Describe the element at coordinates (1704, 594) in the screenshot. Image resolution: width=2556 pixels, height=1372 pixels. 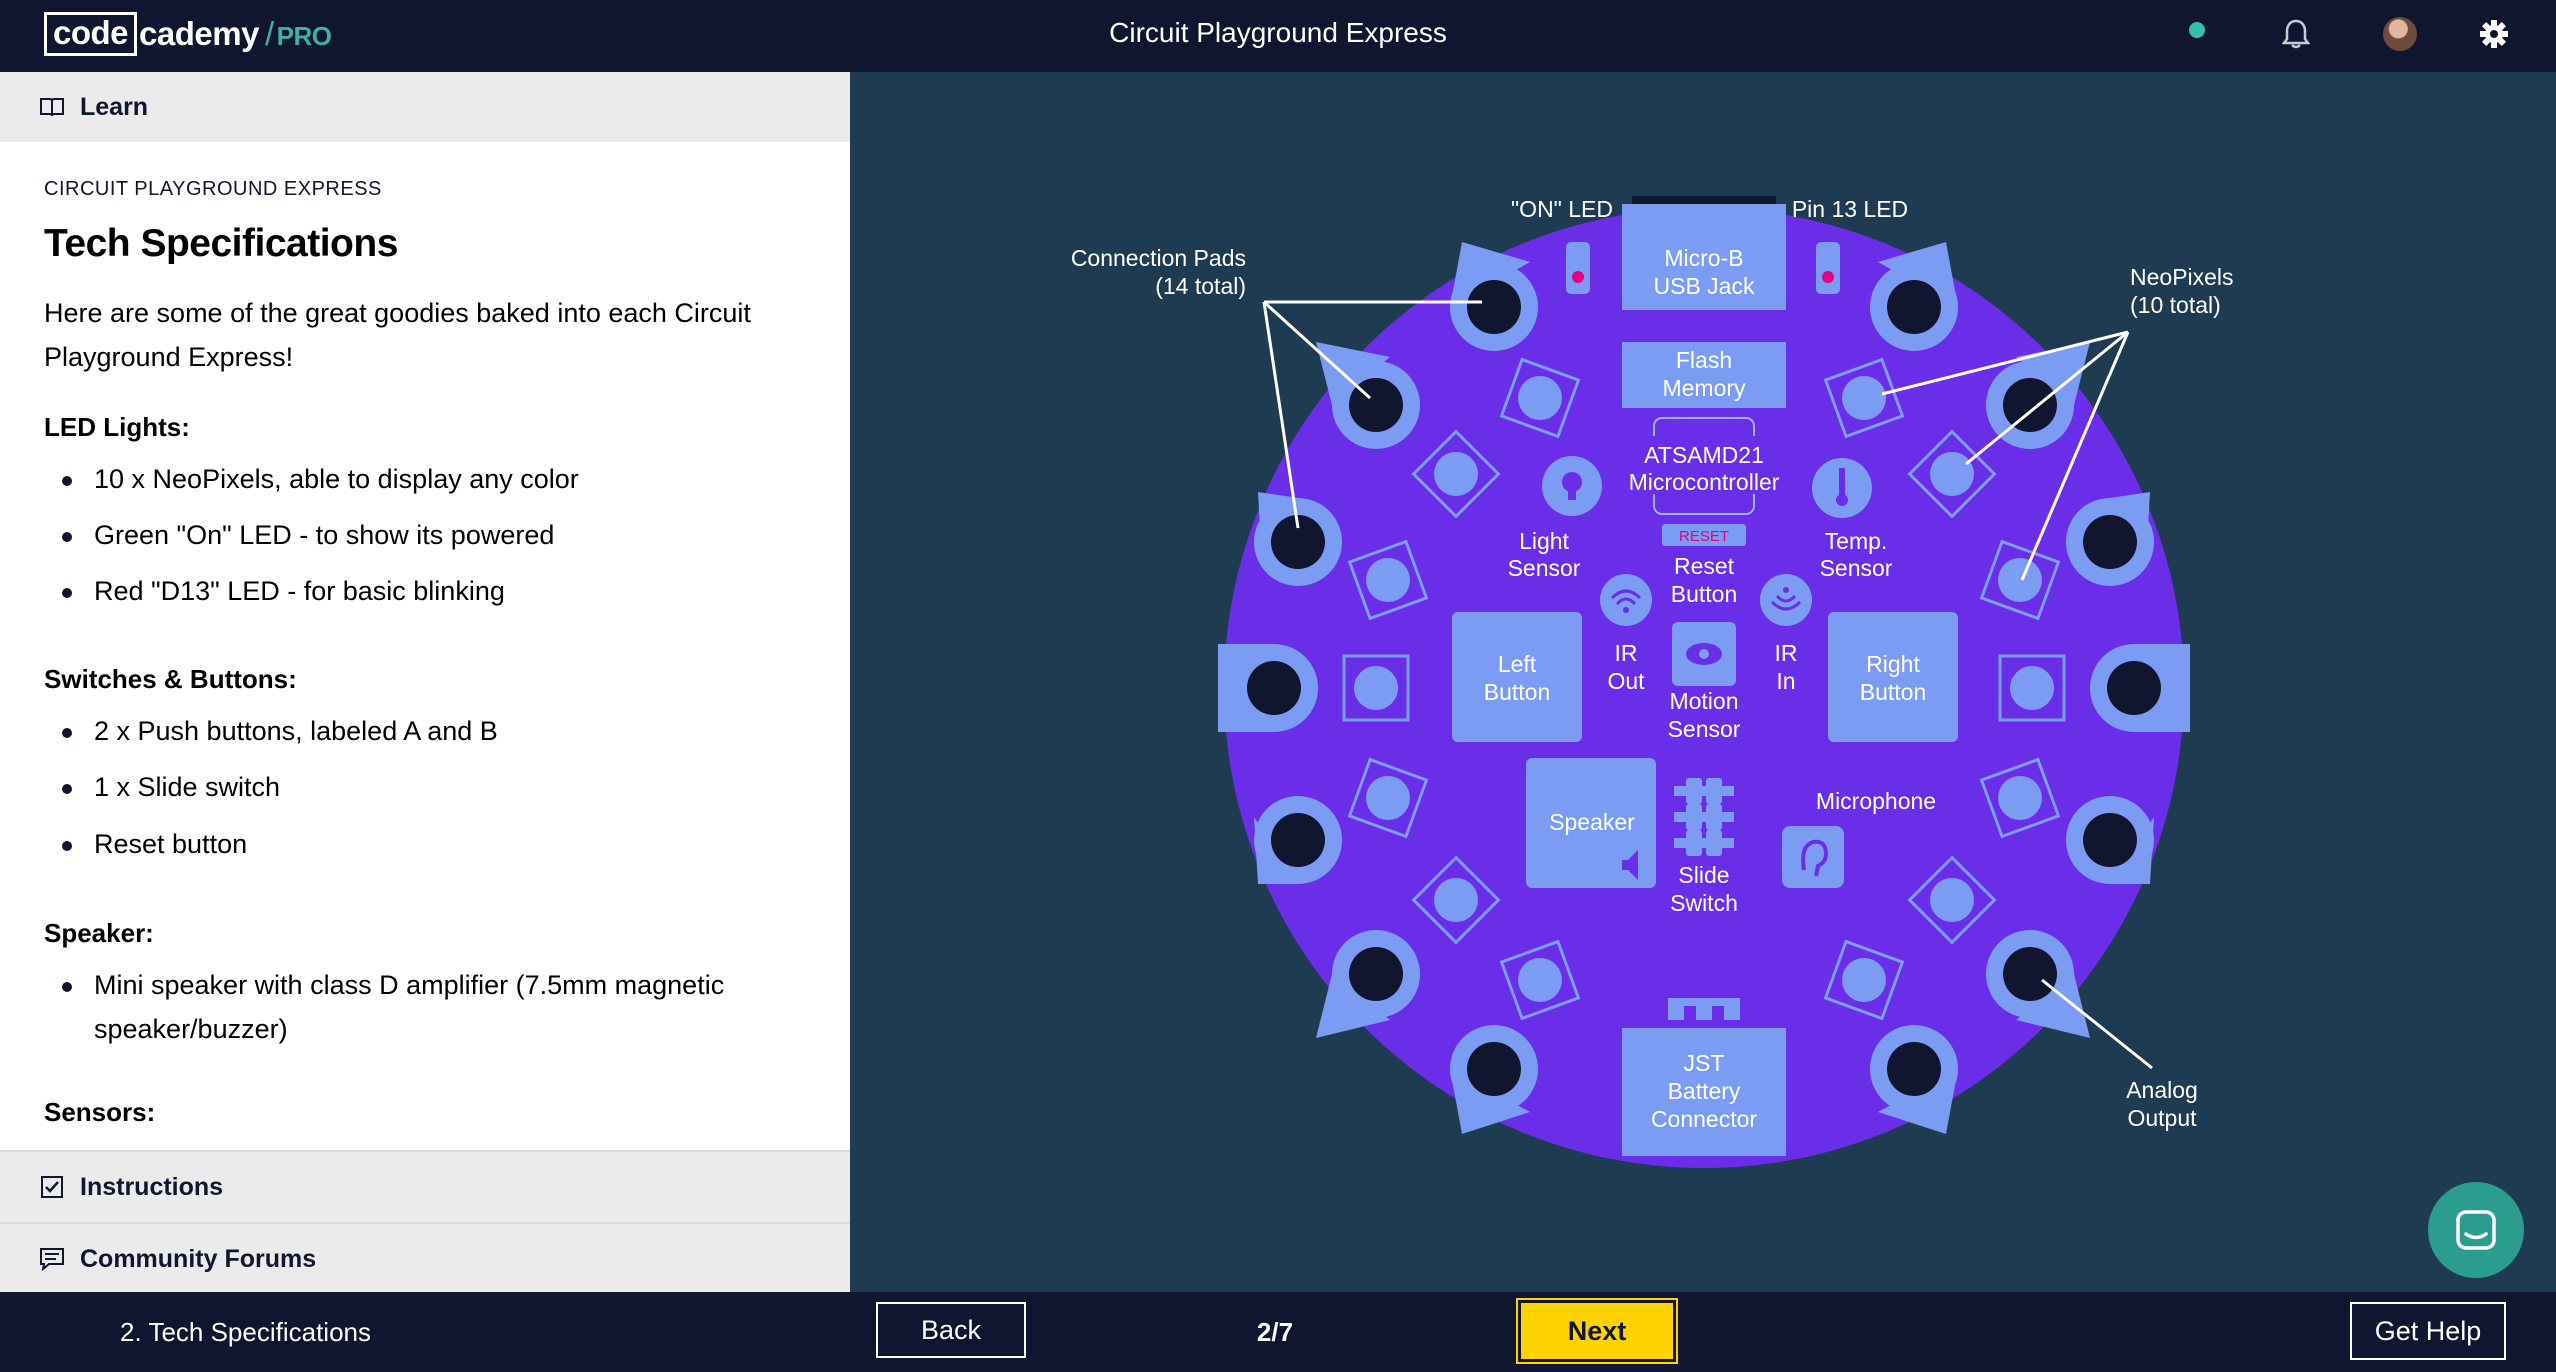
I see `reset-label-2: Button` at that location.